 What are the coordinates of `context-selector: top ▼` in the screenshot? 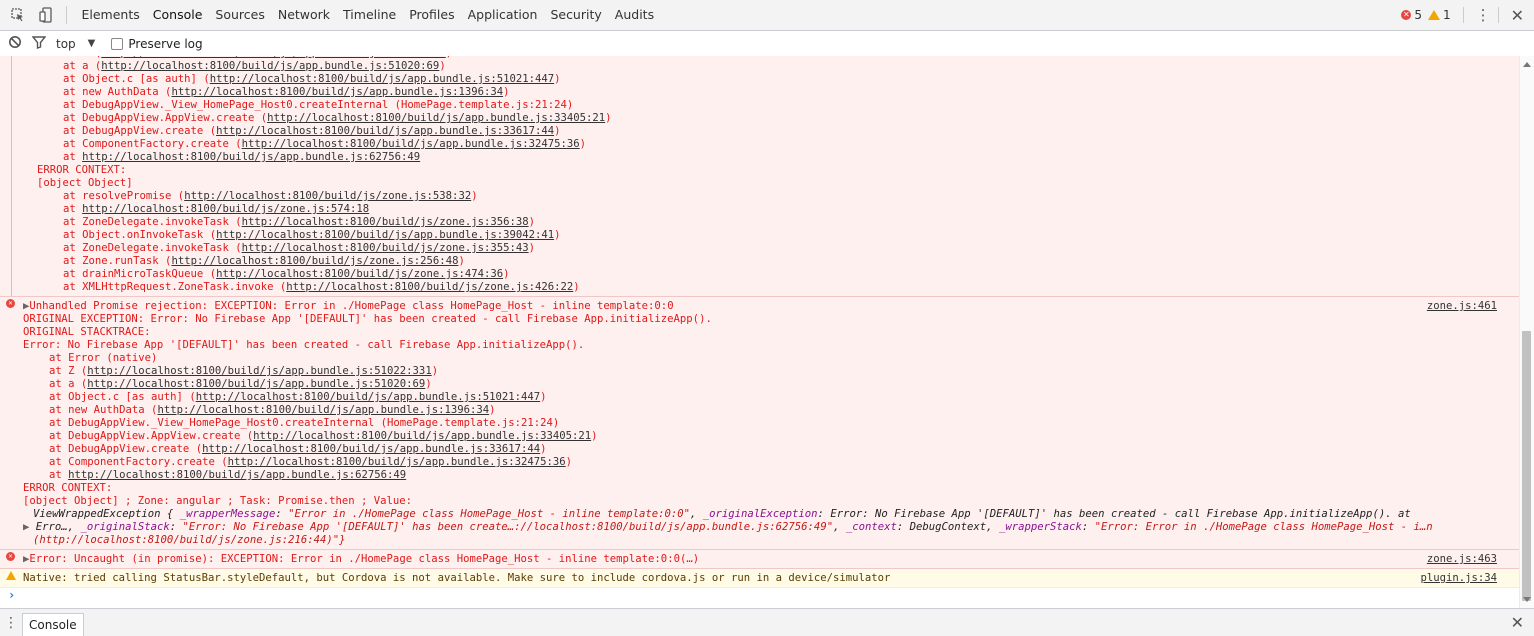 It's located at (75, 44).